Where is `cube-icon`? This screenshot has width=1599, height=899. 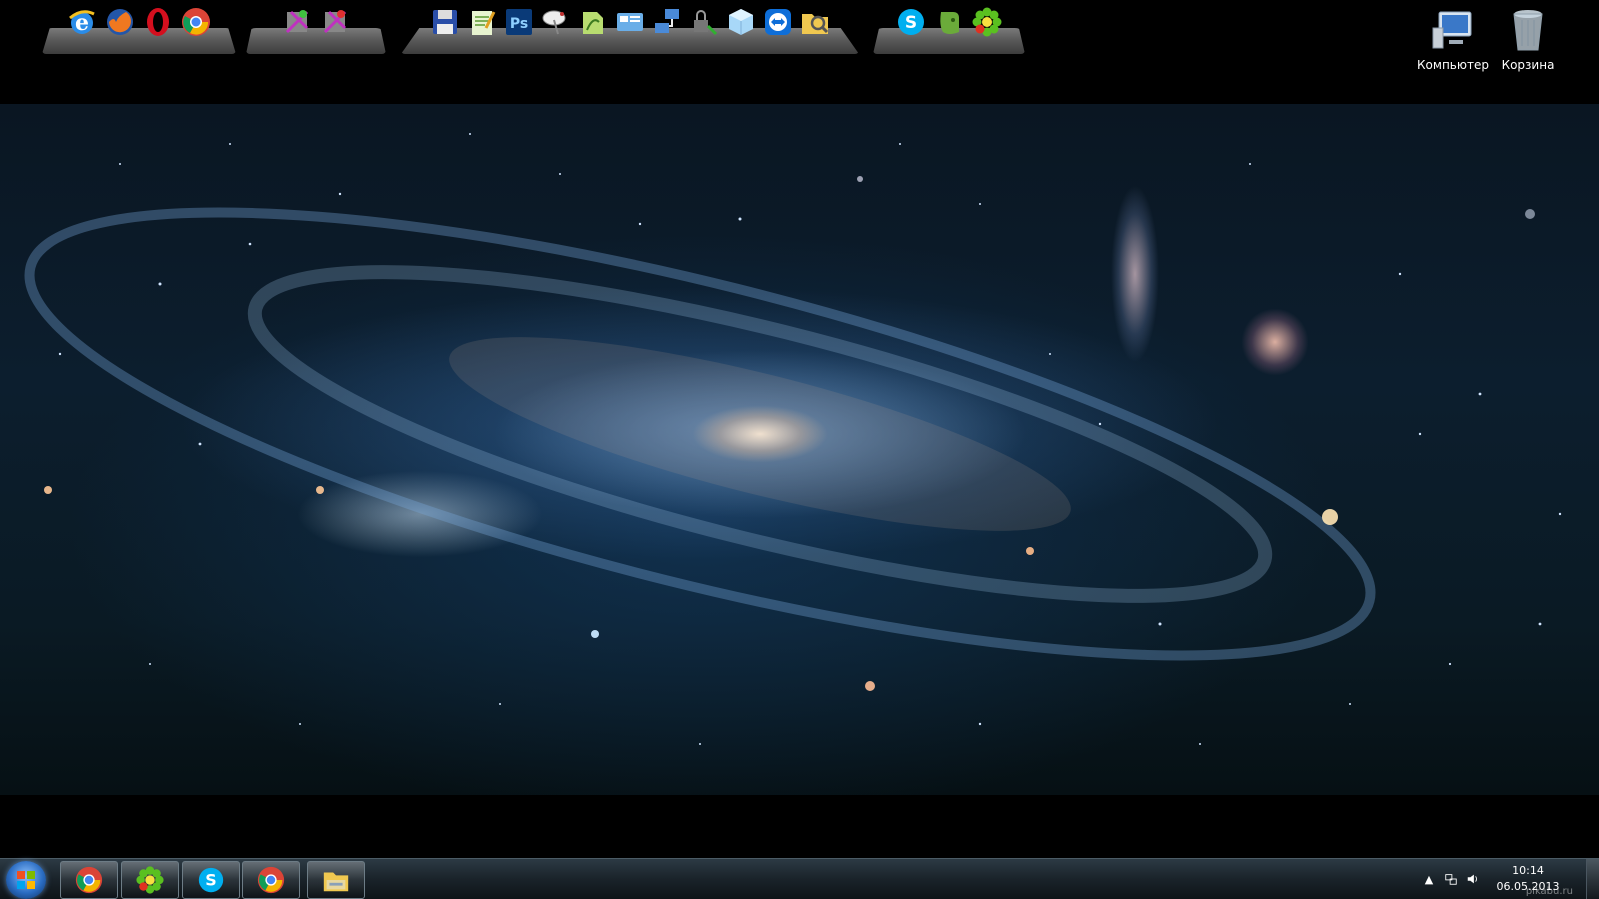
cube-icon is located at coordinates (741, 22).